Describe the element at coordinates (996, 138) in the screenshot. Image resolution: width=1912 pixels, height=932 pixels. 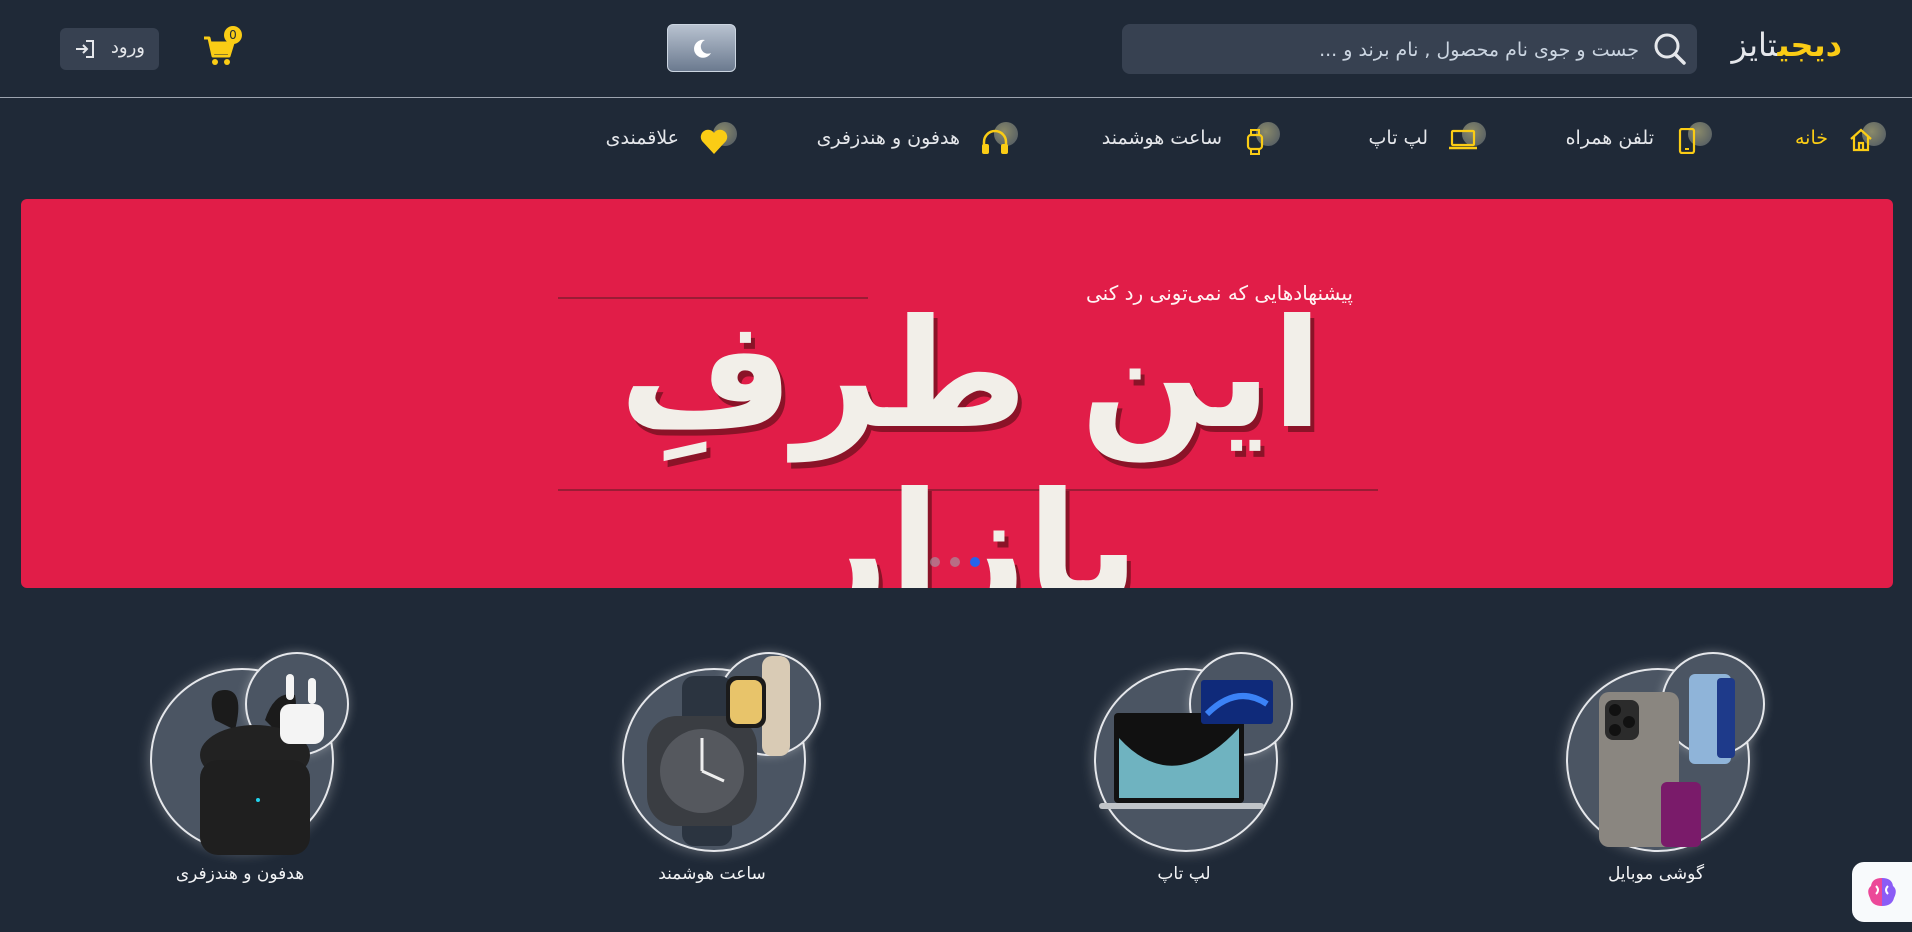
I see `headphones-icon` at that location.